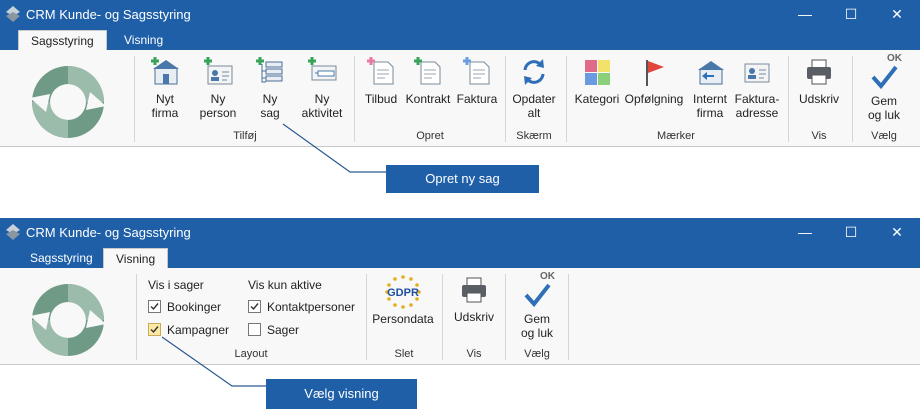 The image size is (920, 412). I want to click on leader-line-top, so click(334, 148).